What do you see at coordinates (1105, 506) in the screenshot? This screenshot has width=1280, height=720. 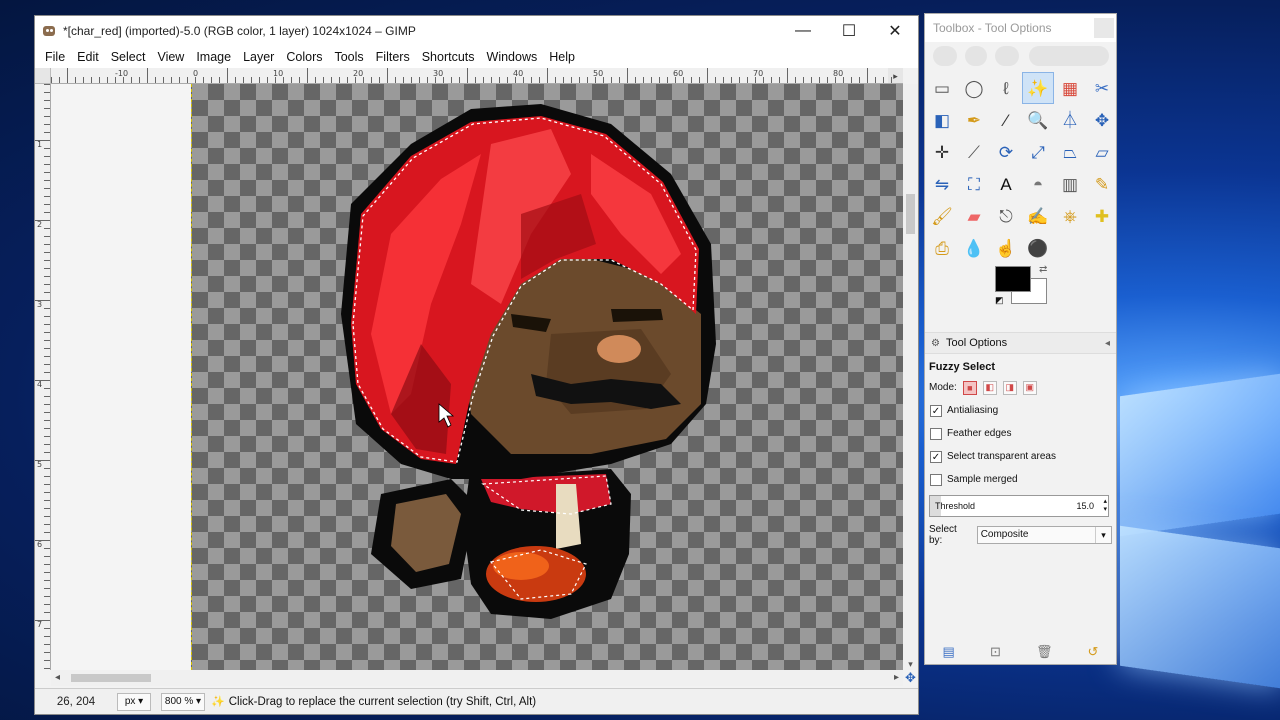 I see `threshold-spin-icon: ▴ ▾` at bounding box center [1105, 506].